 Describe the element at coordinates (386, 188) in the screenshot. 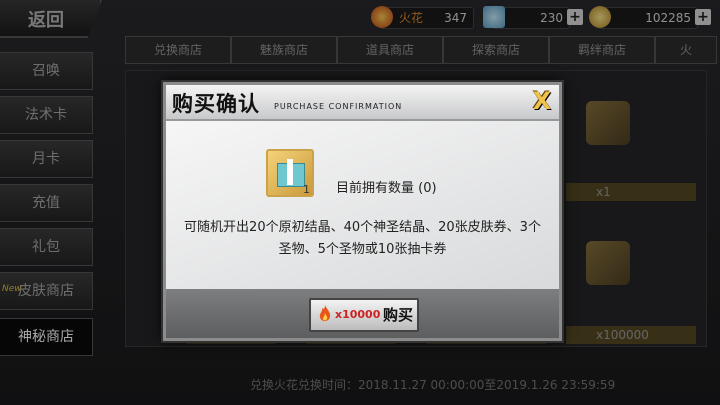

I see `owned-count-text: 目前拥有数量 (0)` at that location.